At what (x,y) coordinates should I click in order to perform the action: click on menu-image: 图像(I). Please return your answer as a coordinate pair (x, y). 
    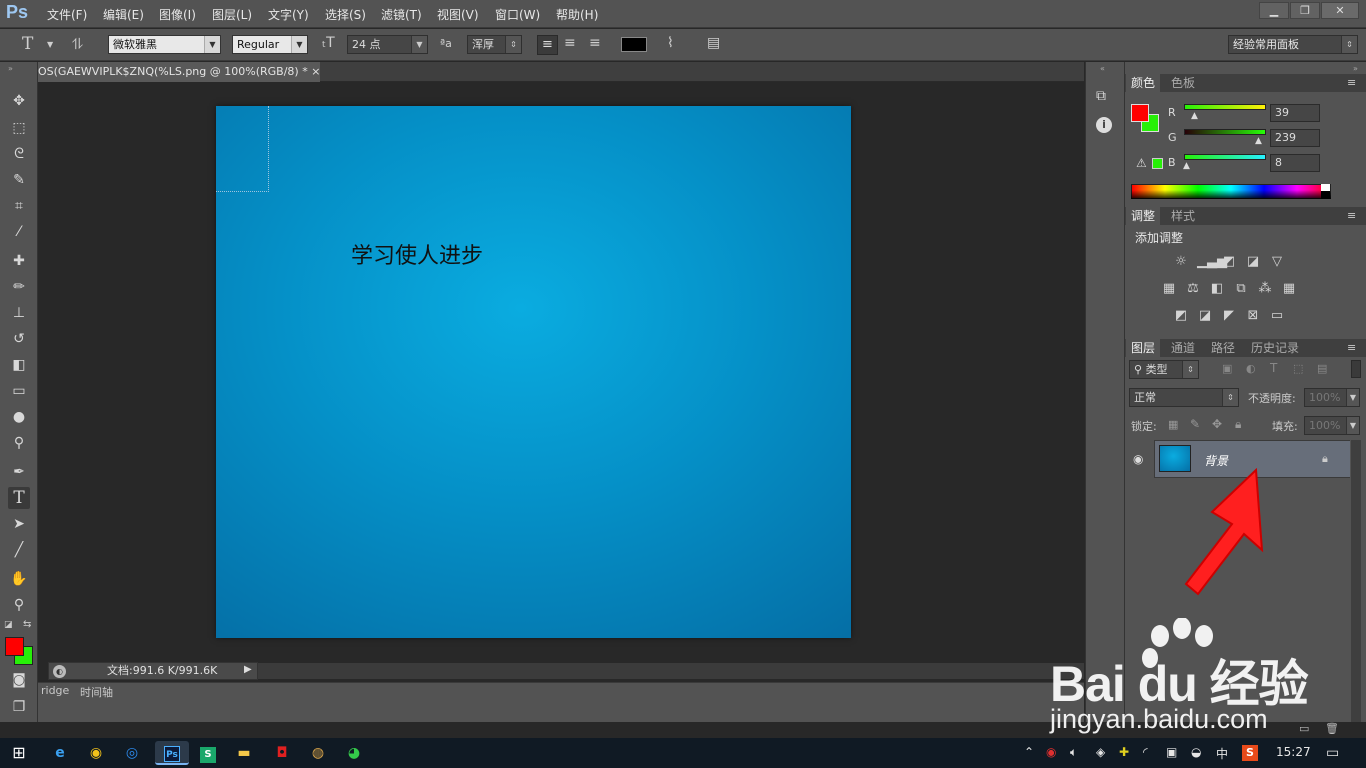
    Looking at the image, I should click on (177, 14).